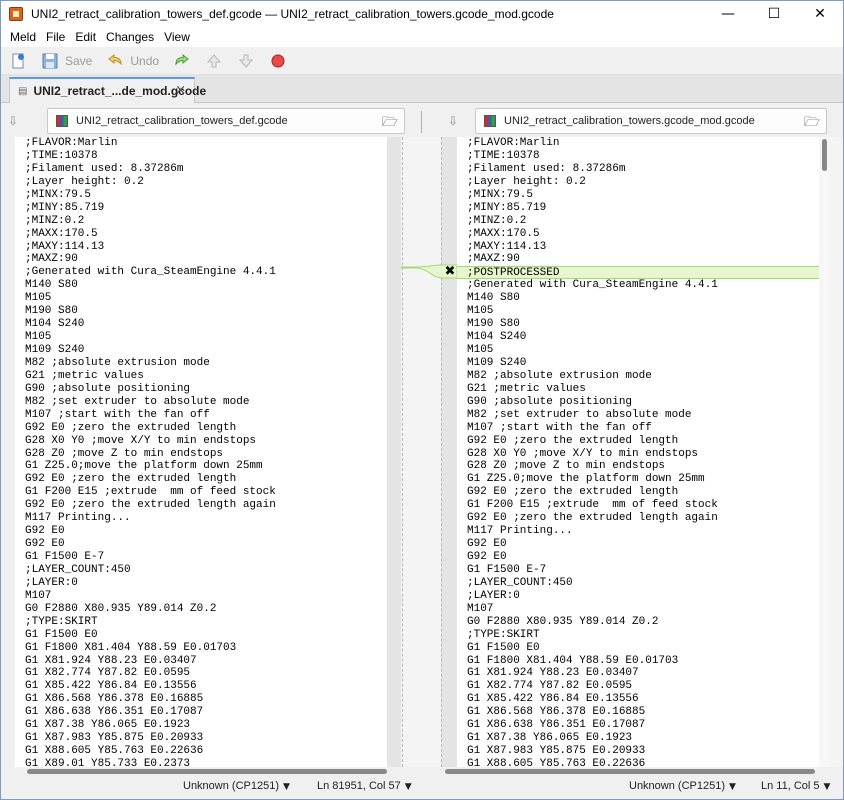 This screenshot has width=844, height=800. I want to click on code-line: ;Generated with Cura_SteamEngine 4.4.1, so click(592, 285).